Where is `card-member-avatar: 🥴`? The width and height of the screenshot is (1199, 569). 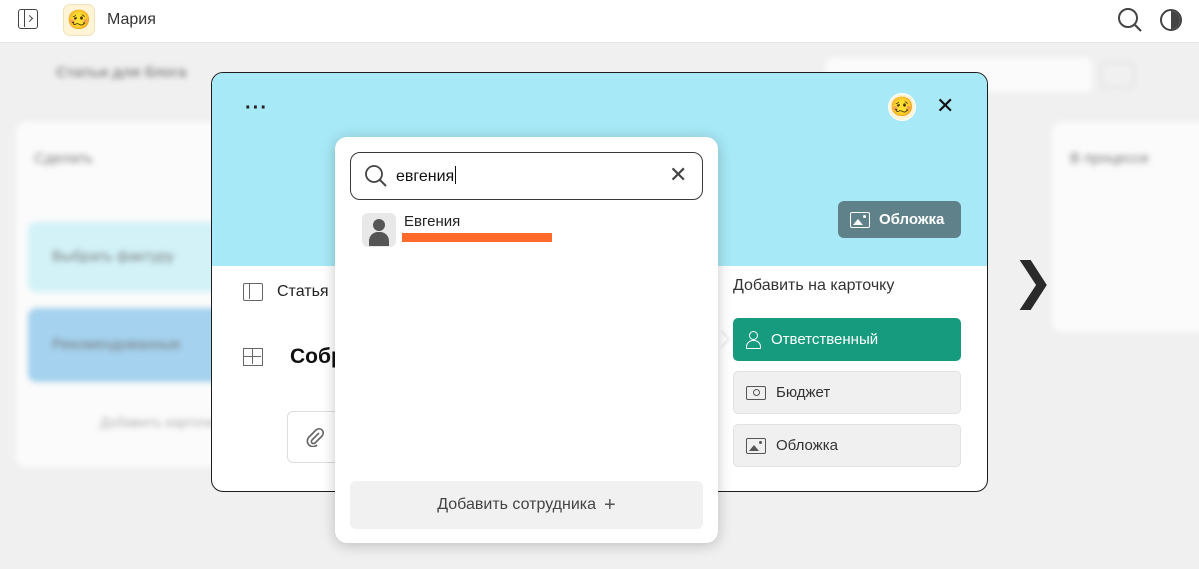 card-member-avatar: 🥴 is located at coordinates (902, 107).